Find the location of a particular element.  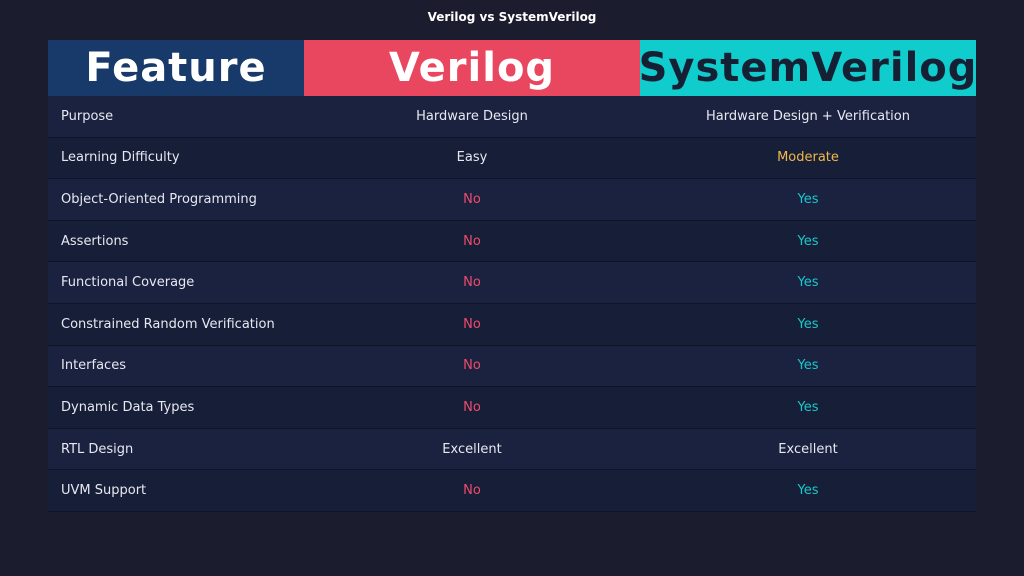

table-row: UVM Support No Yes is located at coordinates (512, 491).